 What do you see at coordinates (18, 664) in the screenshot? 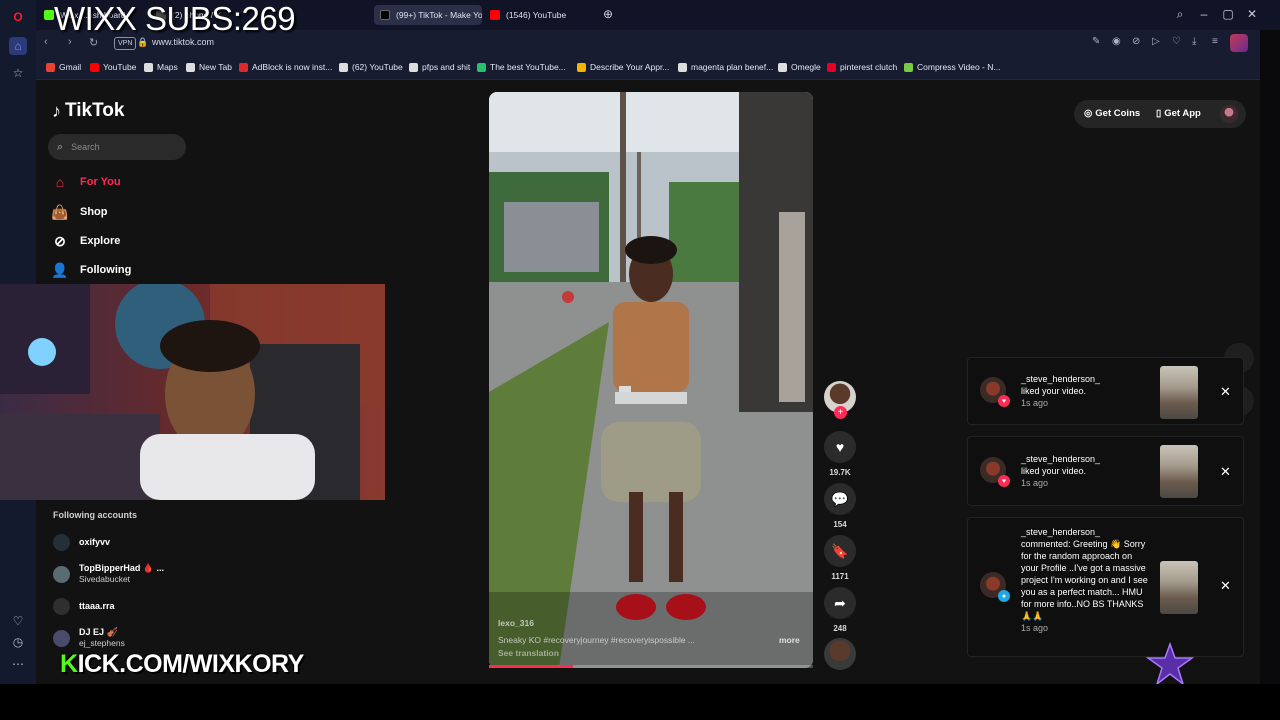
I see `more-icon: ⋯` at bounding box center [18, 664].